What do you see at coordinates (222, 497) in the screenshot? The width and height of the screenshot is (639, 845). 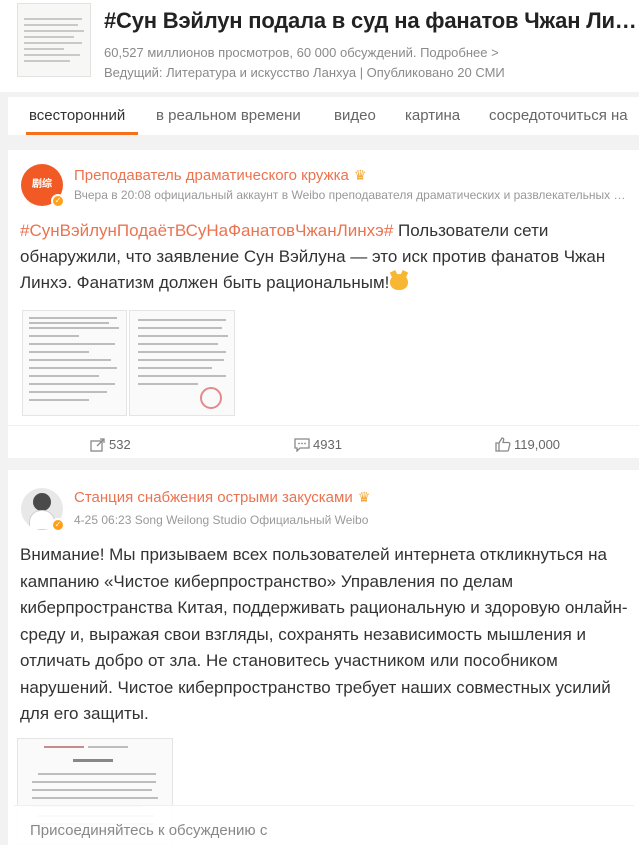 I see `post-author: Станция снабжения острыми закусками ♛` at bounding box center [222, 497].